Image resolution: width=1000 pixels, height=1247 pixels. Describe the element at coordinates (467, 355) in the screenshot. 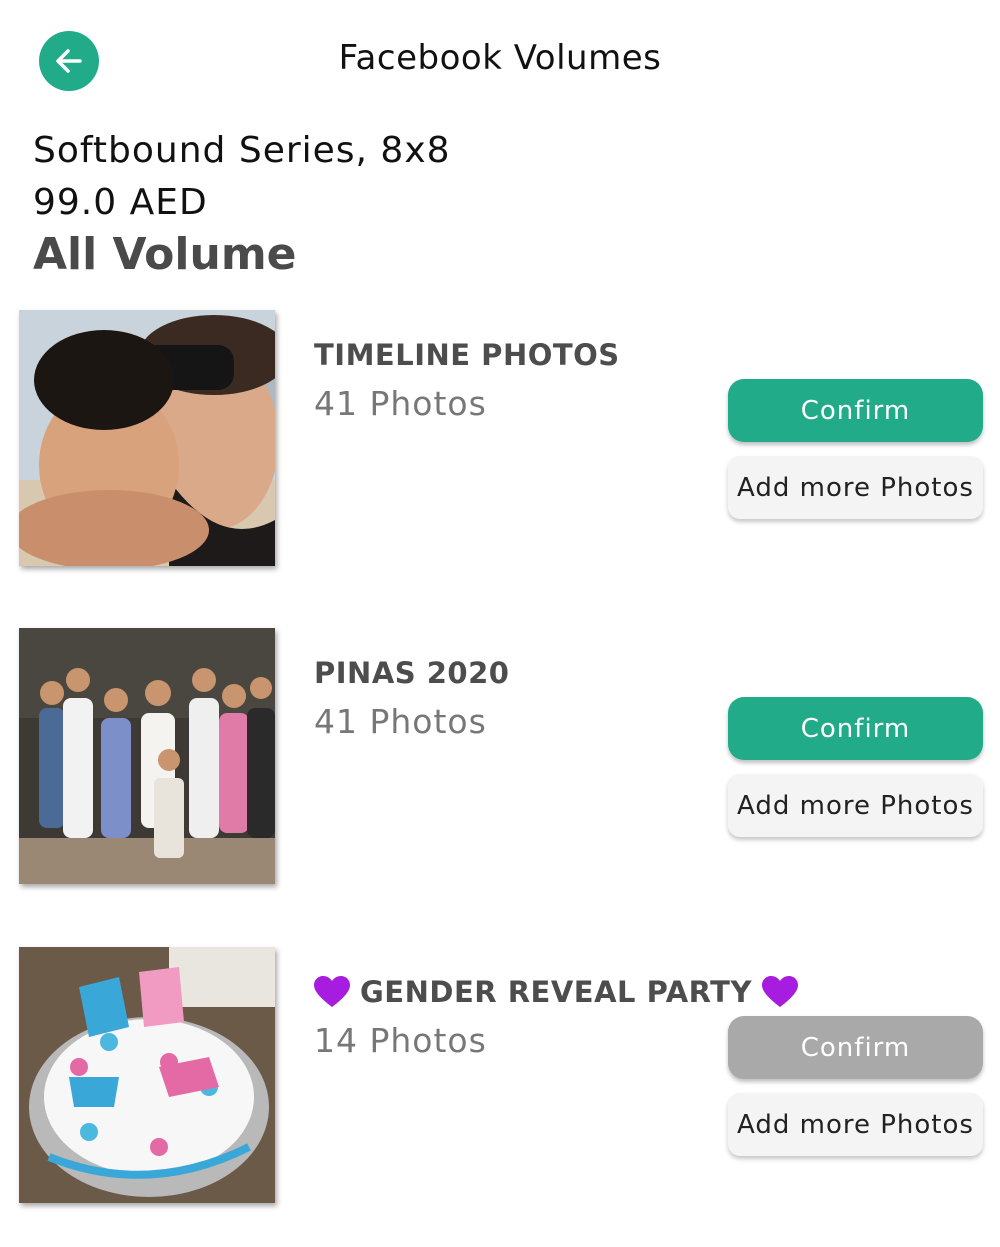

I see `volume-title: TIMELINE PHOTOS` at that location.